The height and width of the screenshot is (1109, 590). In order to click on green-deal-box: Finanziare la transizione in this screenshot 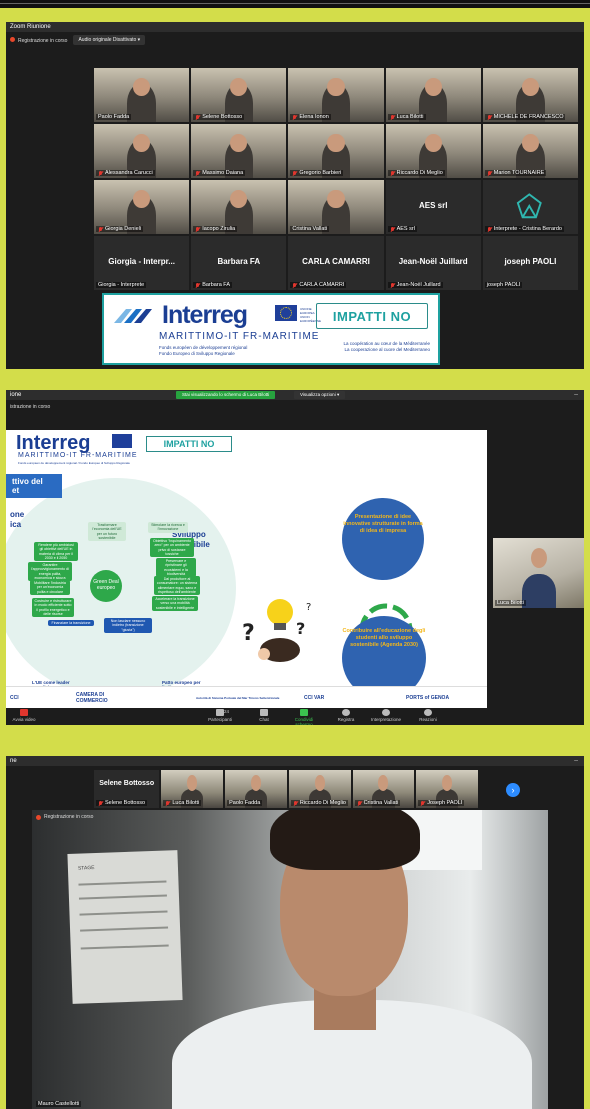, I will do `click(71, 623)`.